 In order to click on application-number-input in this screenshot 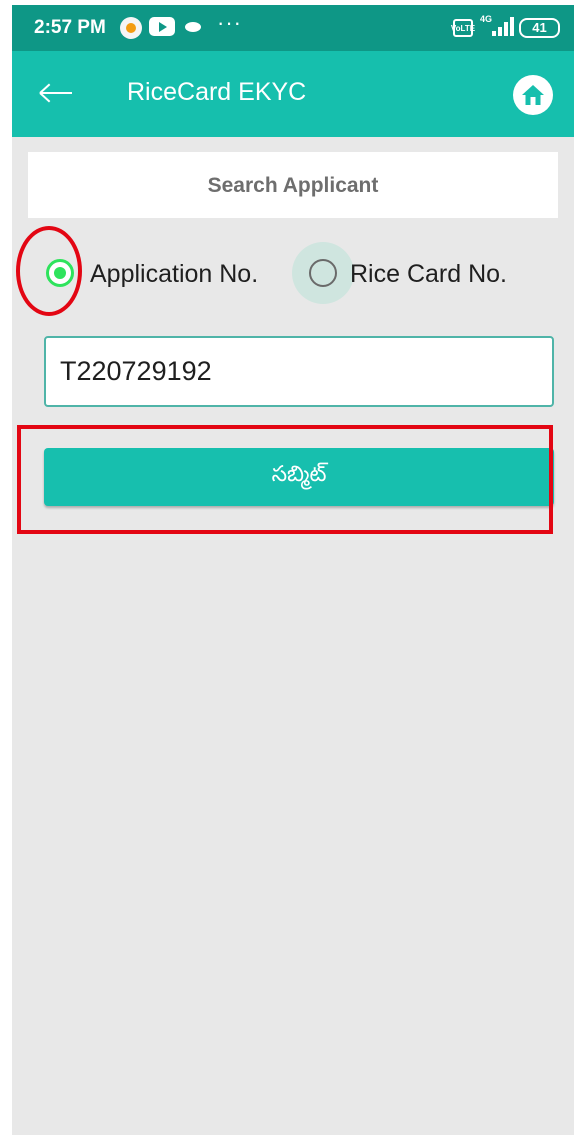, I will do `click(299, 371)`.